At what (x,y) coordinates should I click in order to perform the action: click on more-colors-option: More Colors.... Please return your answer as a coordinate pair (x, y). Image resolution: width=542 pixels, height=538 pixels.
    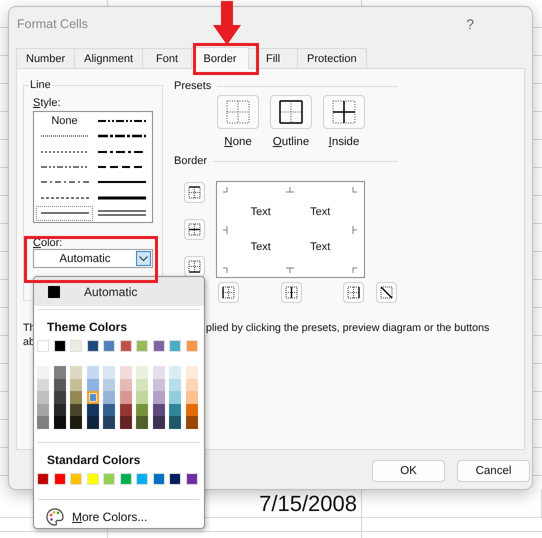
    Looking at the image, I should click on (119, 517).